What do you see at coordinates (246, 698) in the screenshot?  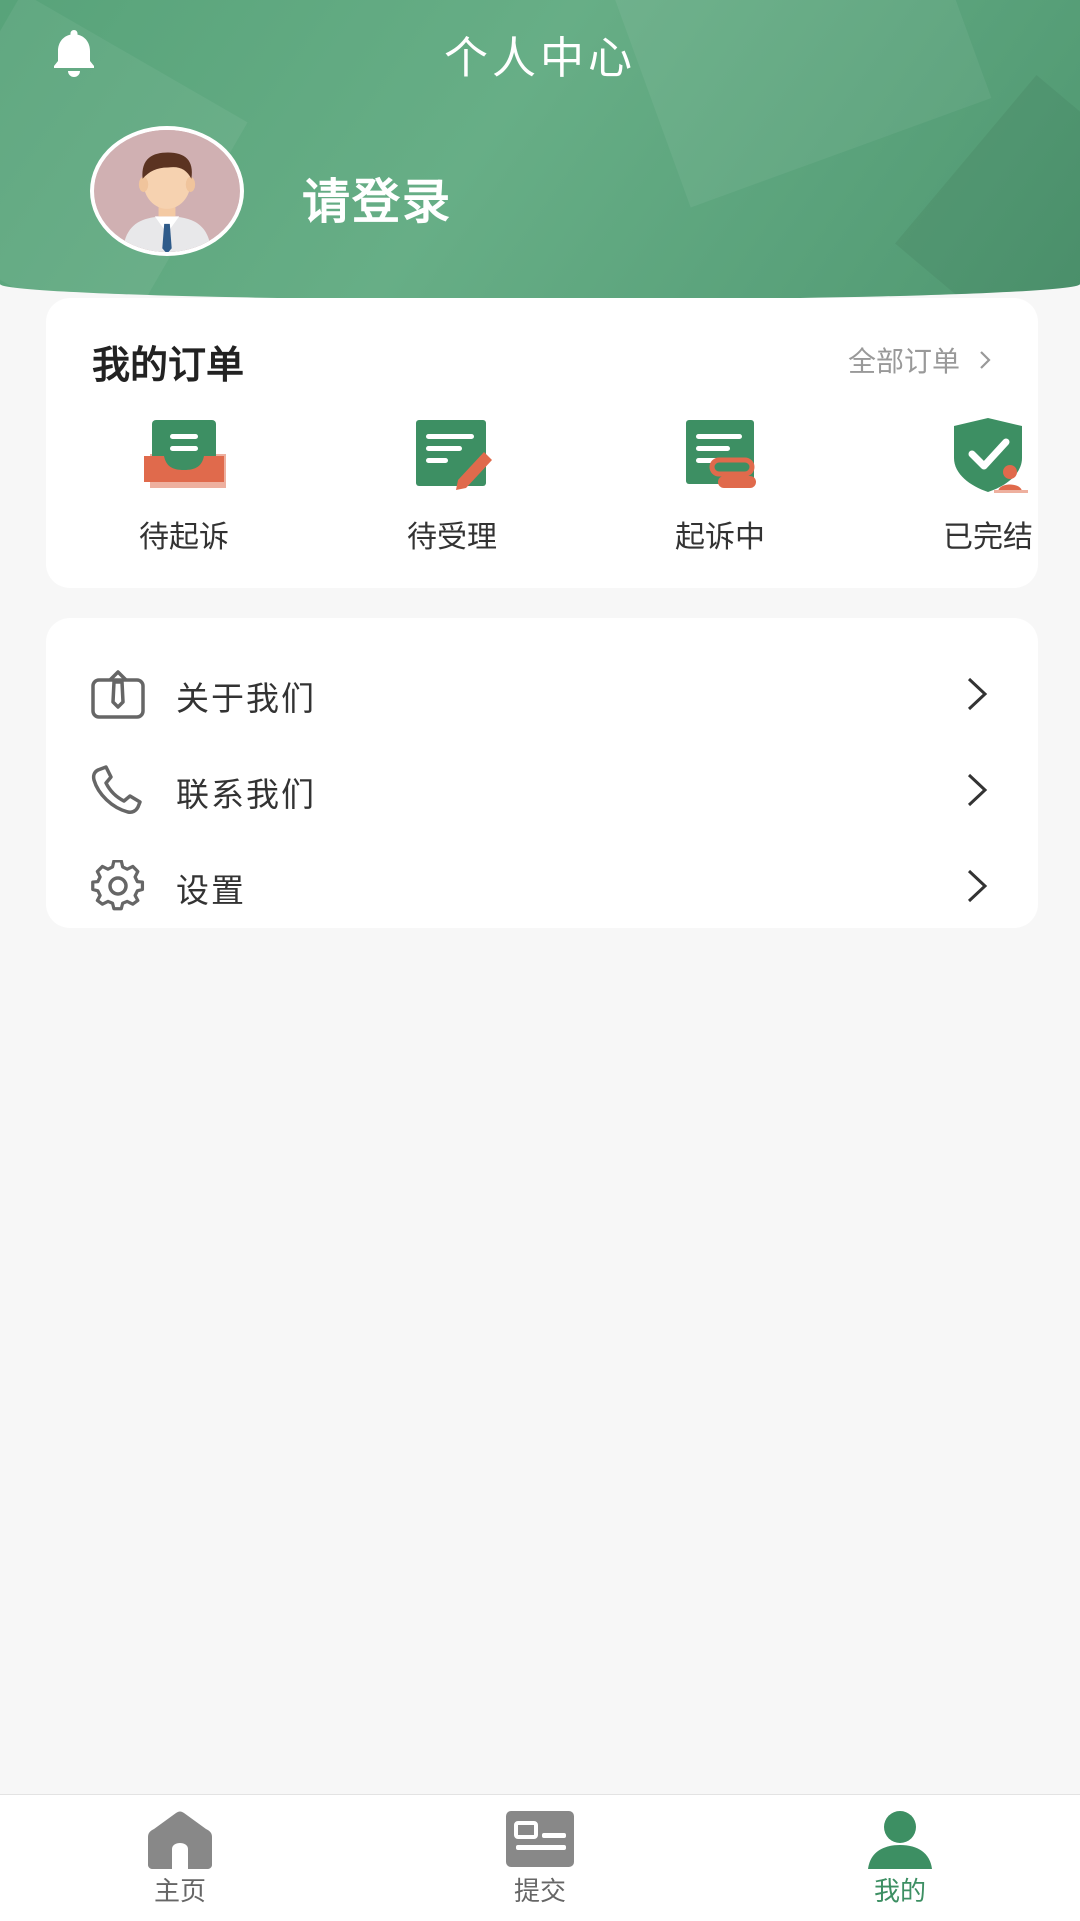 I see `menu-item-label: 关于我们` at bounding box center [246, 698].